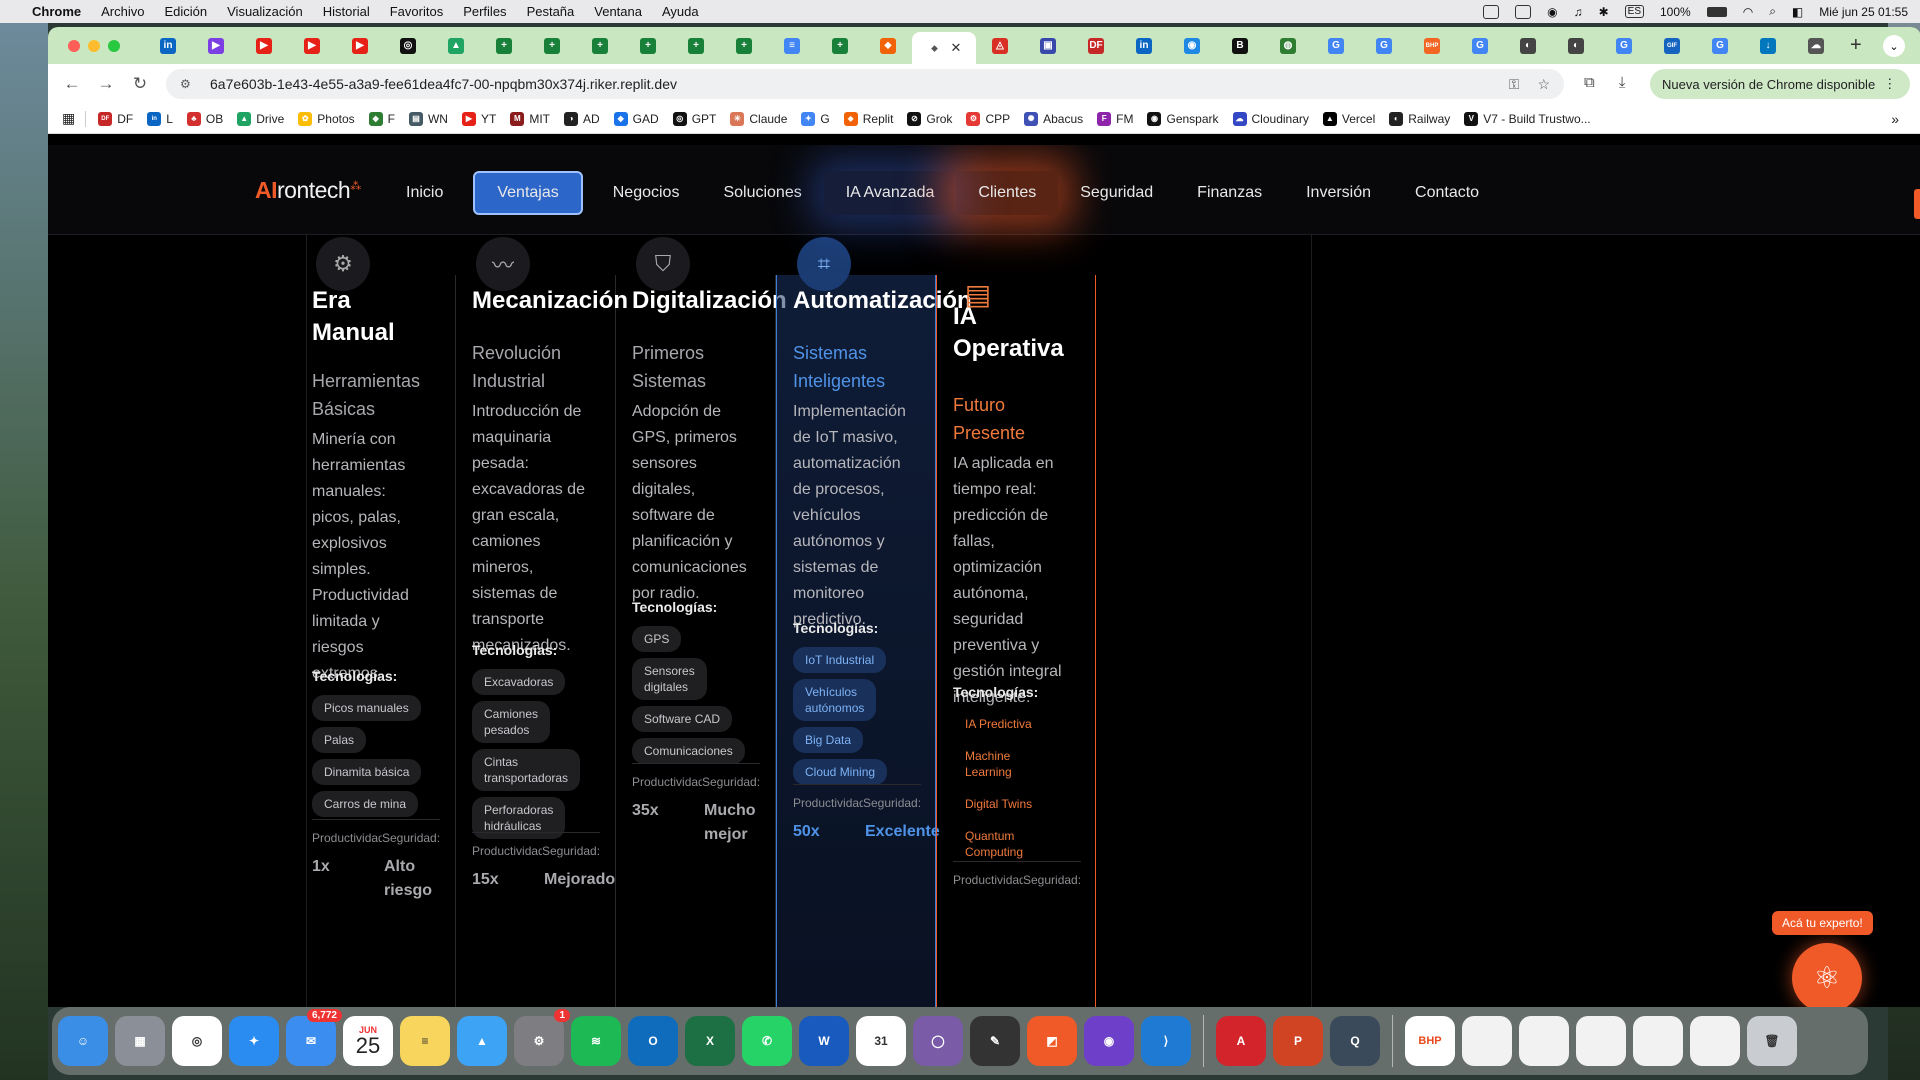 This screenshot has width=1920, height=1080. Describe the element at coordinates (1589, 83) in the screenshot. I see `extensions-icon: ⧉` at that location.